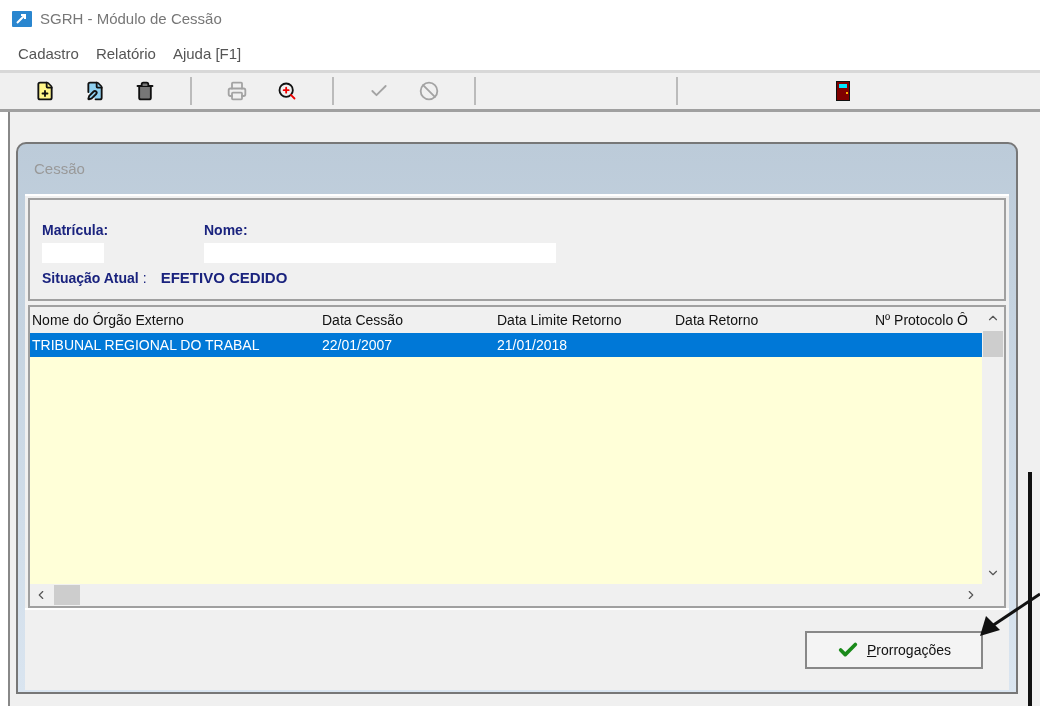  Describe the element at coordinates (48, 54) in the screenshot. I see `menu-item: Cadastro` at that location.